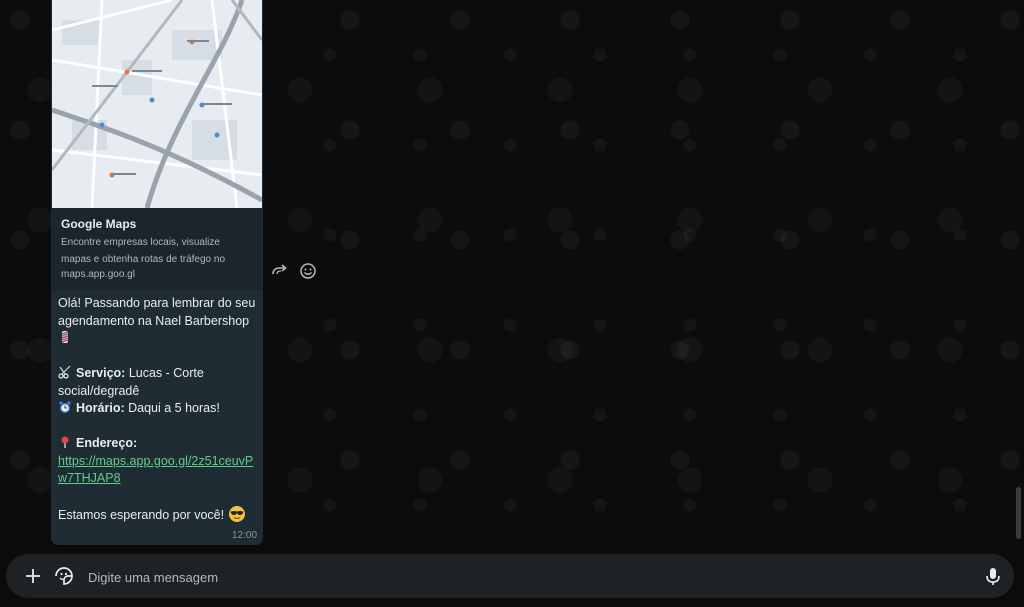  Describe the element at coordinates (993, 576) in the screenshot. I see `microphone-icon` at that location.